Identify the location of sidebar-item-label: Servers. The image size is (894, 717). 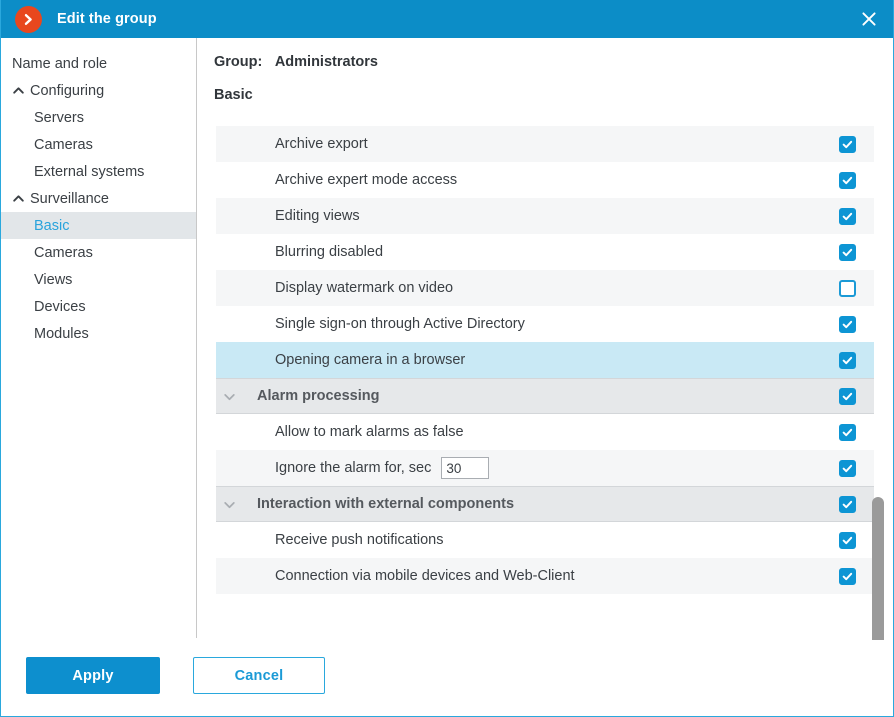
(59, 117).